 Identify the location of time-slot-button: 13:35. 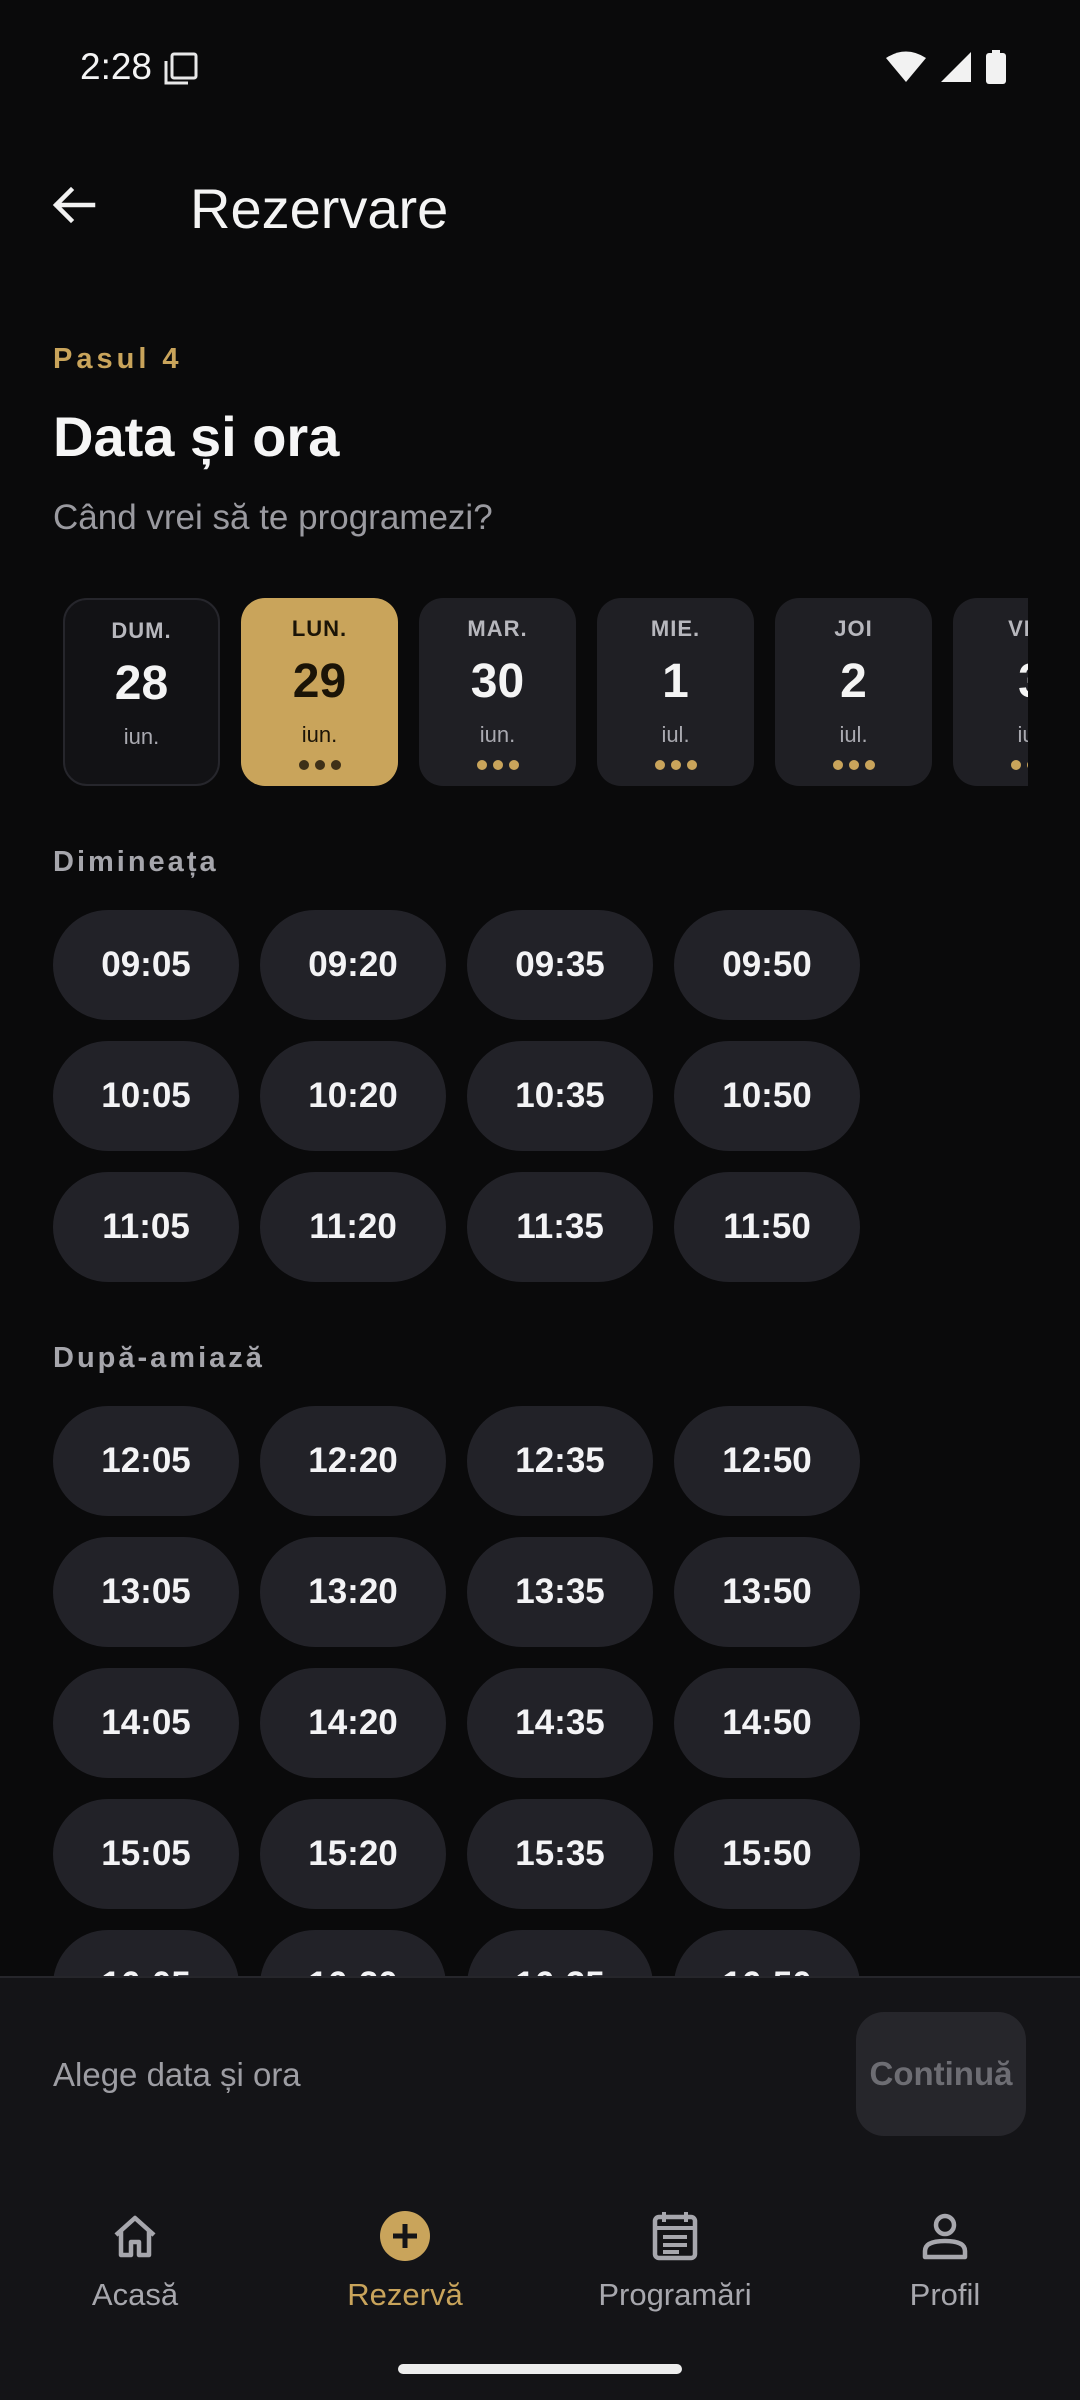
(560, 1592).